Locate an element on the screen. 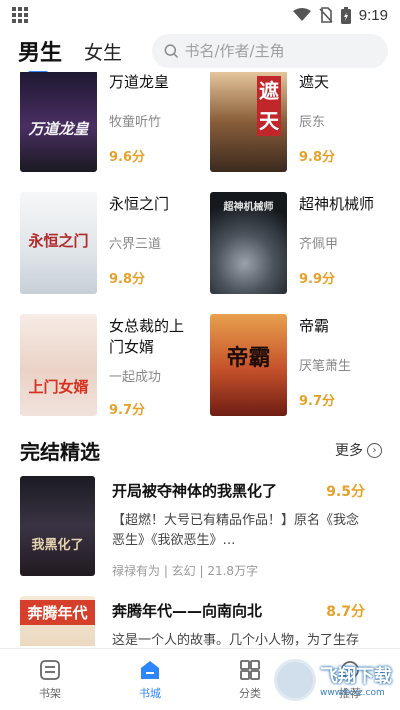  book-score: 9.9分 is located at coordinates (317, 279).